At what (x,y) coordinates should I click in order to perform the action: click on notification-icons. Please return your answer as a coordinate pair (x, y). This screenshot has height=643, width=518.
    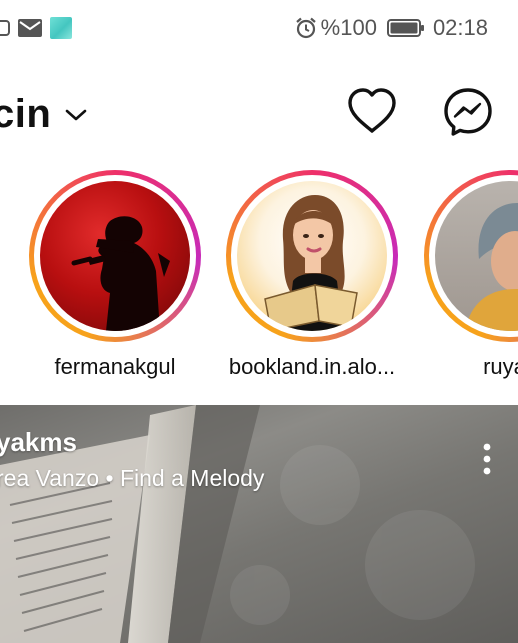
    Looking at the image, I should click on (36, 28).